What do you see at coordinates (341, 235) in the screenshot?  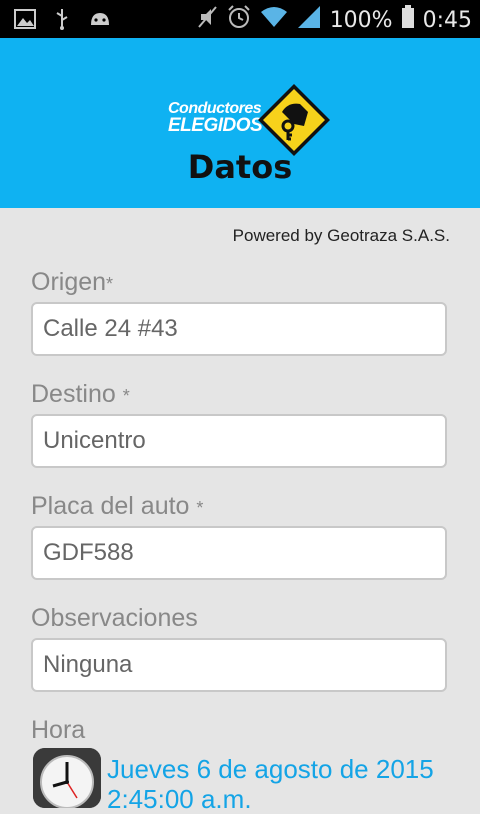 I see `powered-by-text: Powered by Geotraza S.A.S.` at bounding box center [341, 235].